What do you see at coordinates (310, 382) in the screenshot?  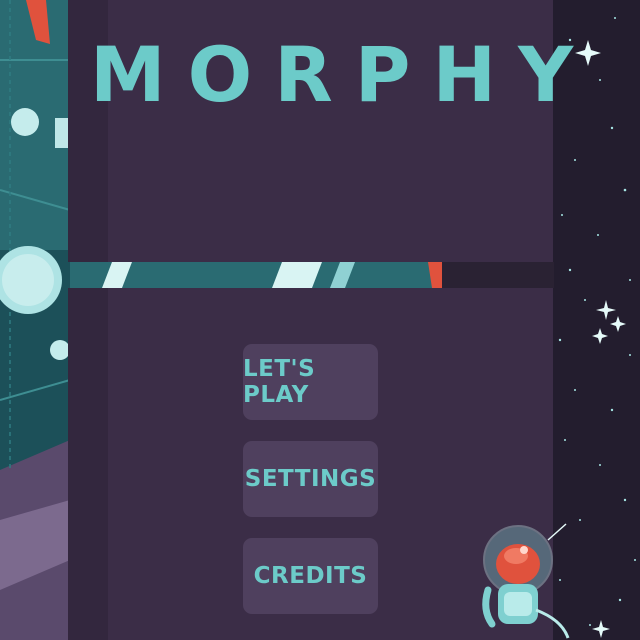 I see `lets-play-button: LET'S PLAY` at bounding box center [310, 382].